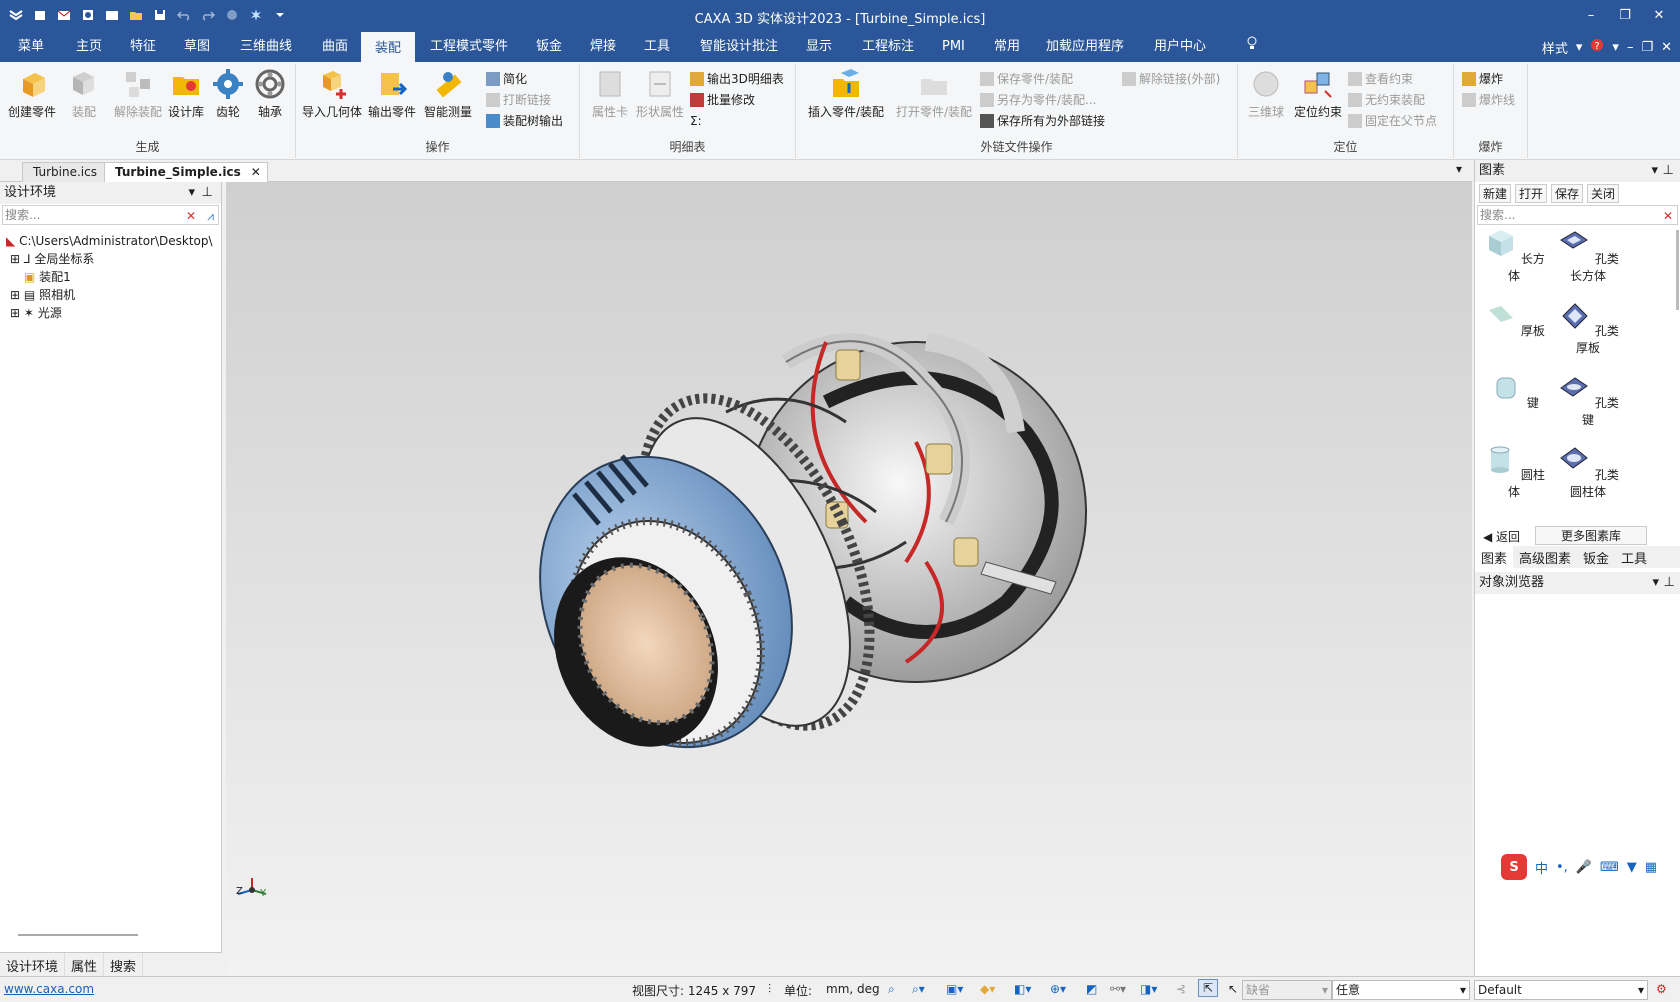 The width and height of the screenshot is (1680, 1002). What do you see at coordinates (1562, 867) in the screenshot?
I see `ime-punctuation-icon: •,` at bounding box center [1562, 867].